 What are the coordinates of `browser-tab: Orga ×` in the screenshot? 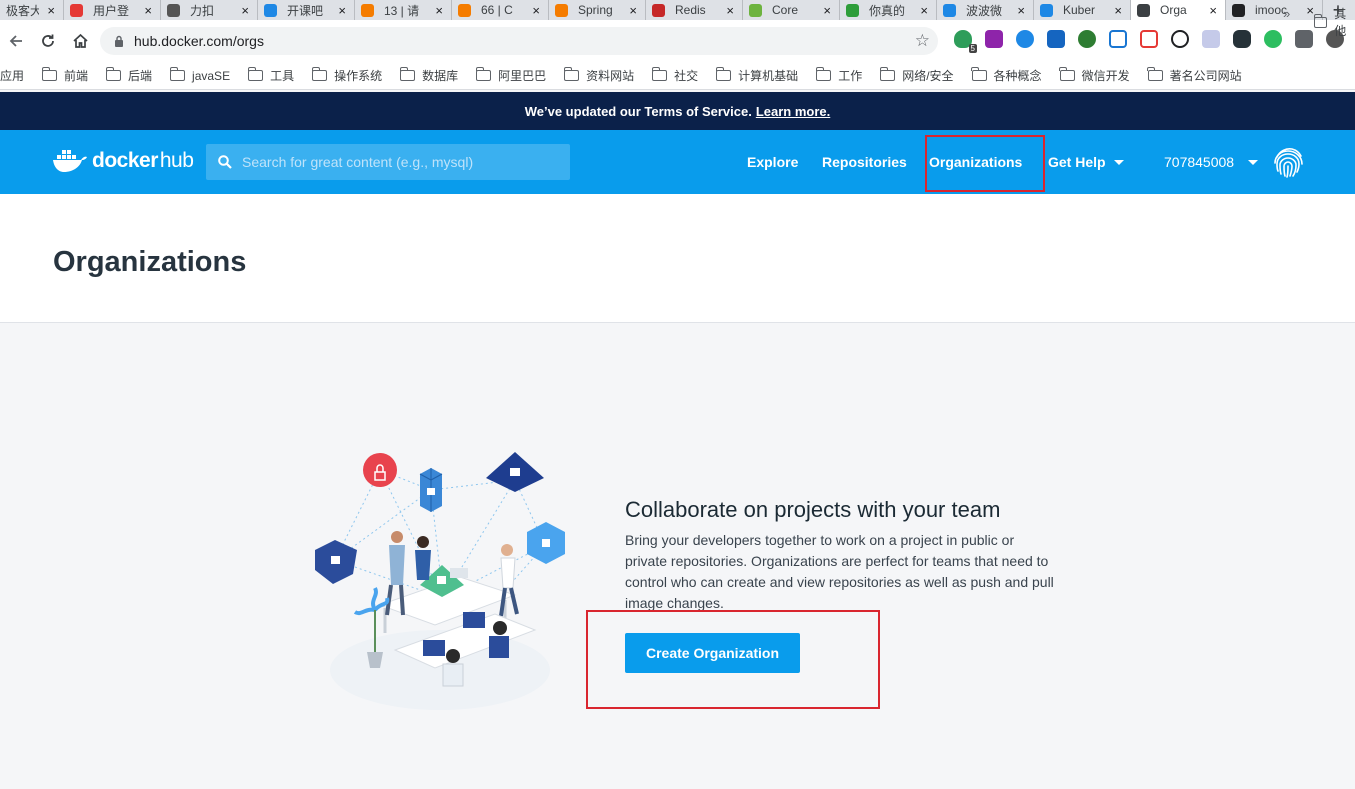 It's located at (1178, 10).